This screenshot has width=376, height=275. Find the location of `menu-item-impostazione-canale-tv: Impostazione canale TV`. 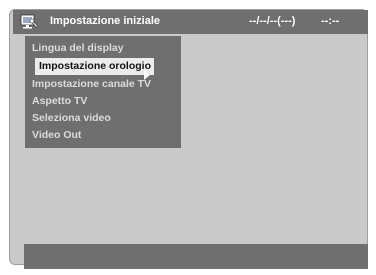

menu-item-impostazione-canale-tv: Impostazione canale TV is located at coordinates (91, 84).